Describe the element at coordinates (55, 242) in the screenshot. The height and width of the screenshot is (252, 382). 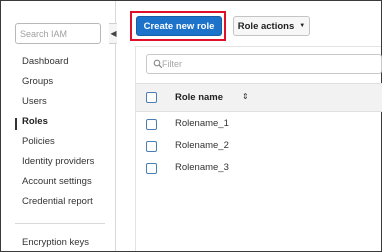
I see `sidebar-item-encryption-keys: Encryption keys` at that location.